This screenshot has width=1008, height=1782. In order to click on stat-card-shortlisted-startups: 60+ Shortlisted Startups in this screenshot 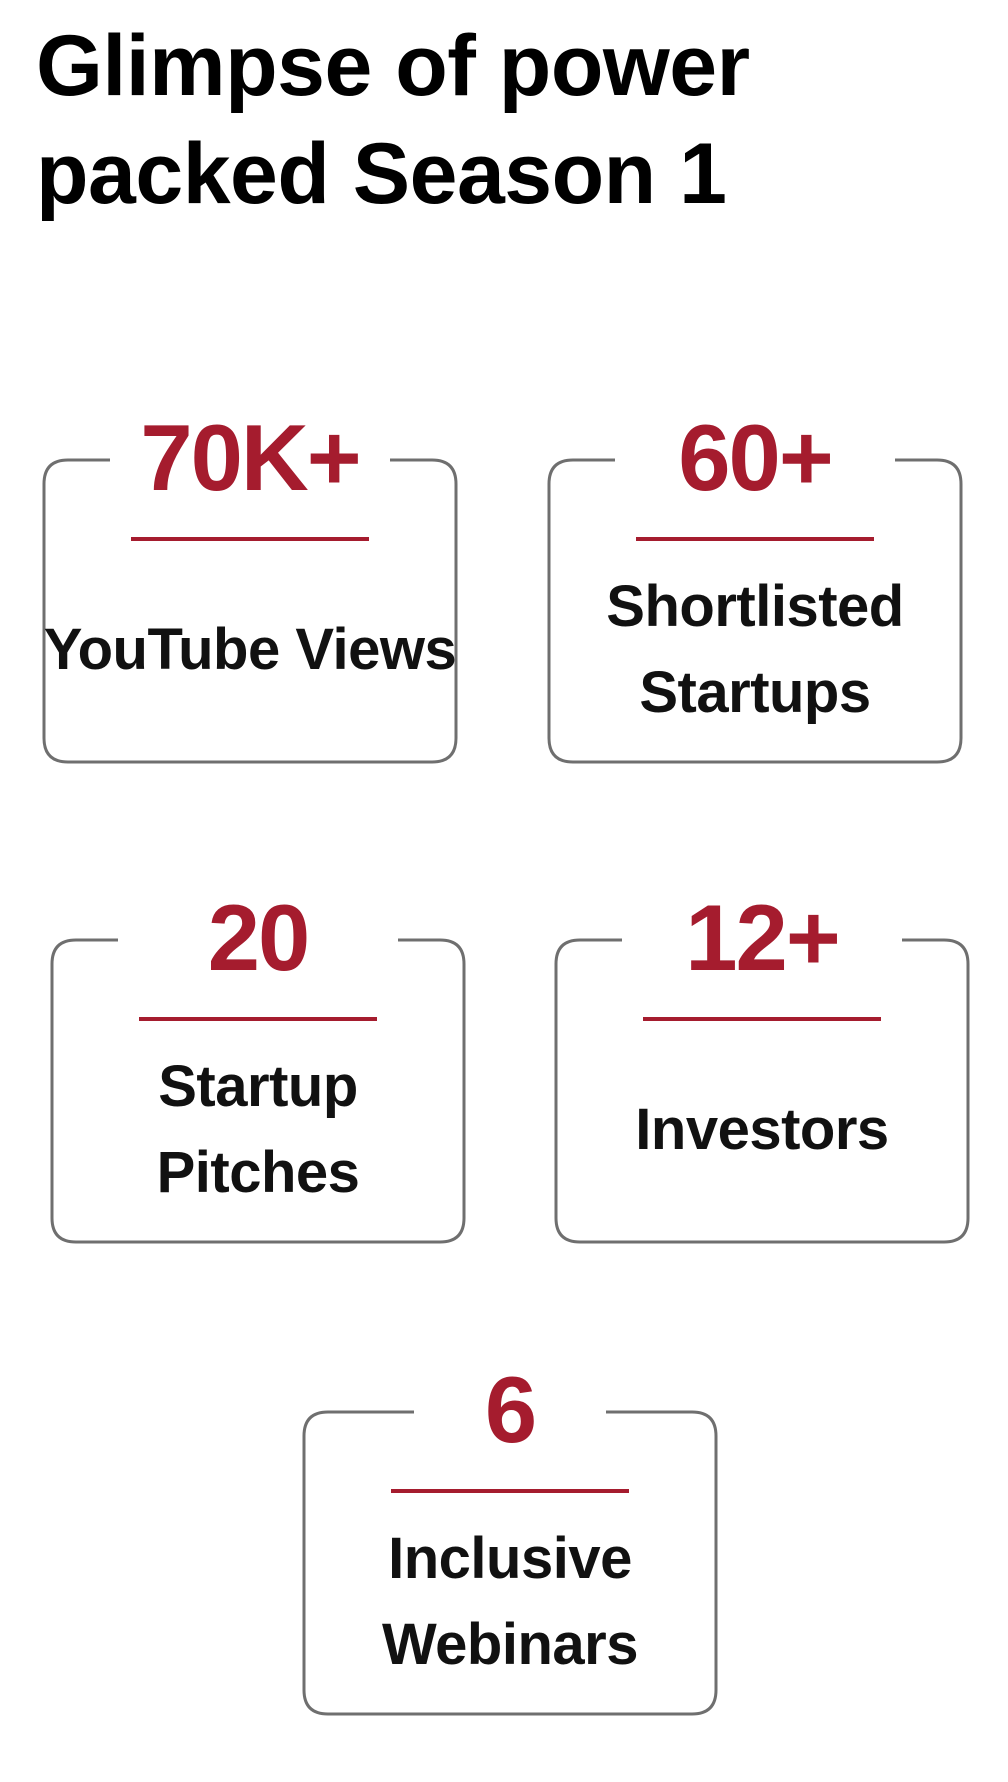, I will do `click(755, 586)`.